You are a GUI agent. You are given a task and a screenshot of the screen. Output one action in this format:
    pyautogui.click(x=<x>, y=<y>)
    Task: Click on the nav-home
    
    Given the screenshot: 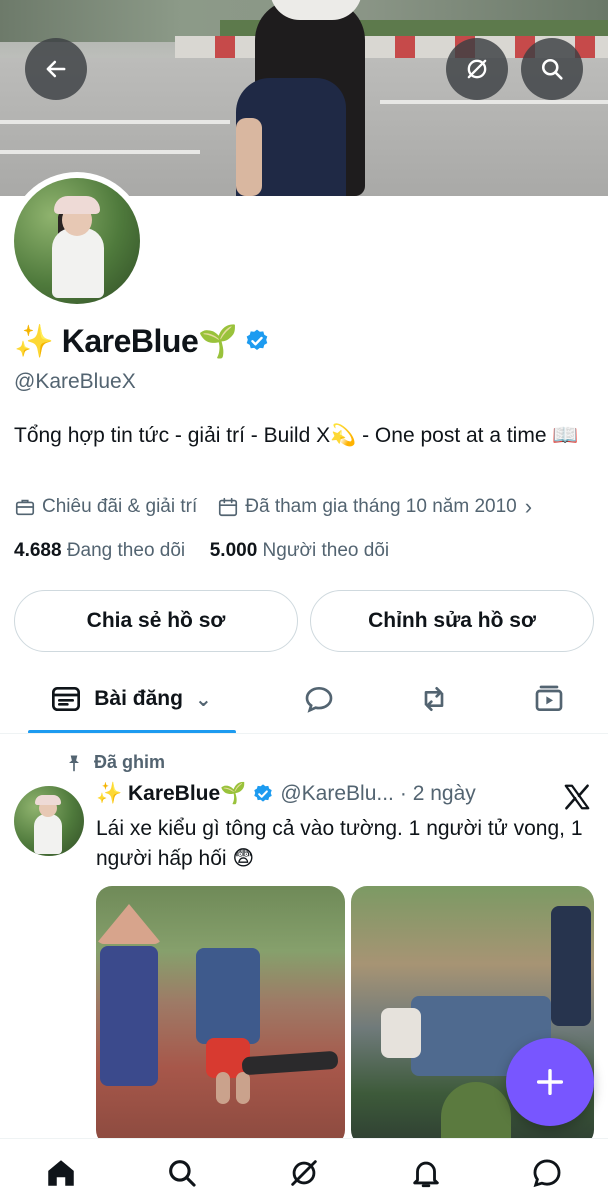 What is the action you would take?
    pyautogui.click(x=61, y=1173)
    